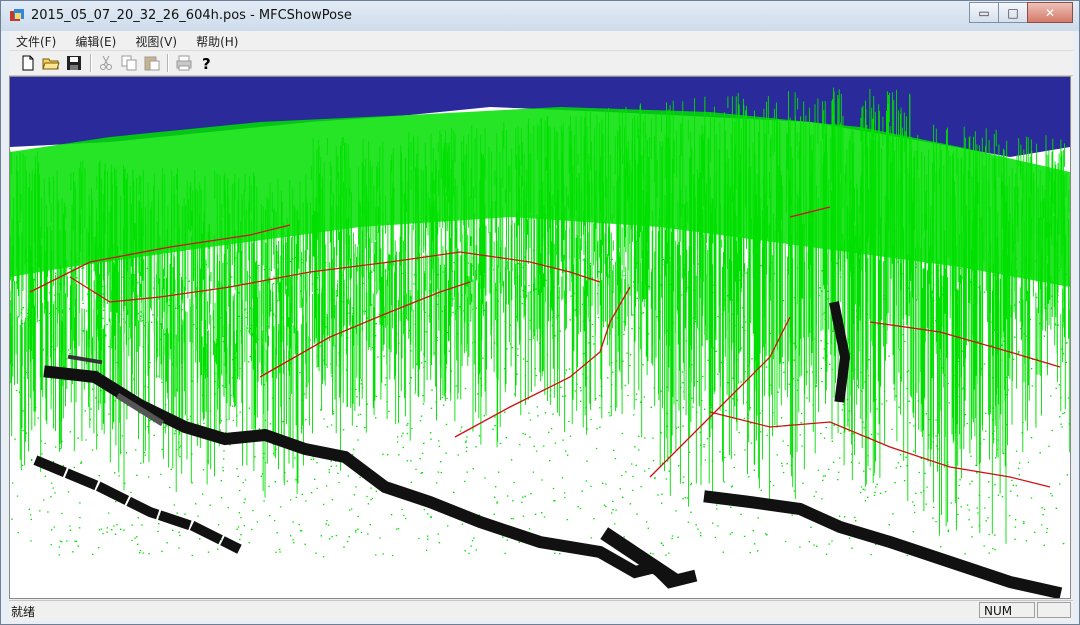 This screenshot has width=1080, height=625. What do you see at coordinates (156, 42) in the screenshot?
I see `menu-view: 视图(V)` at bounding box center [156, 42].